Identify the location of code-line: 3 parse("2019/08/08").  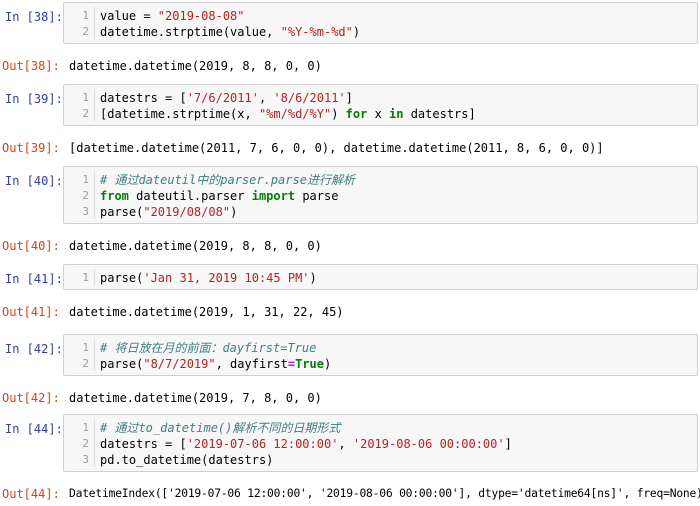
(380, 212).